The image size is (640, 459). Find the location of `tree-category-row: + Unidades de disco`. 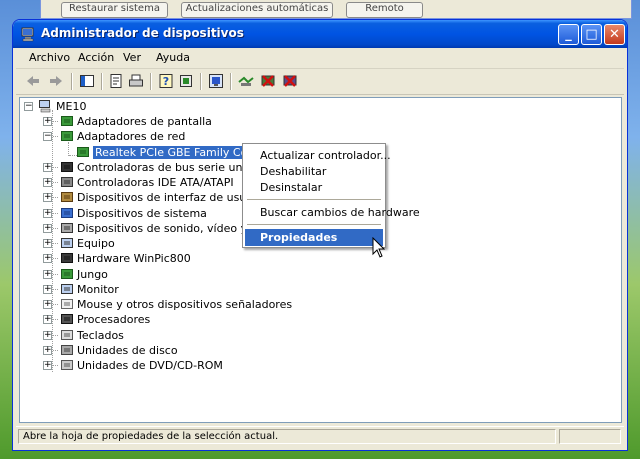

tree-category-row: + Unidades de disco is located at coordinates (320, 350).